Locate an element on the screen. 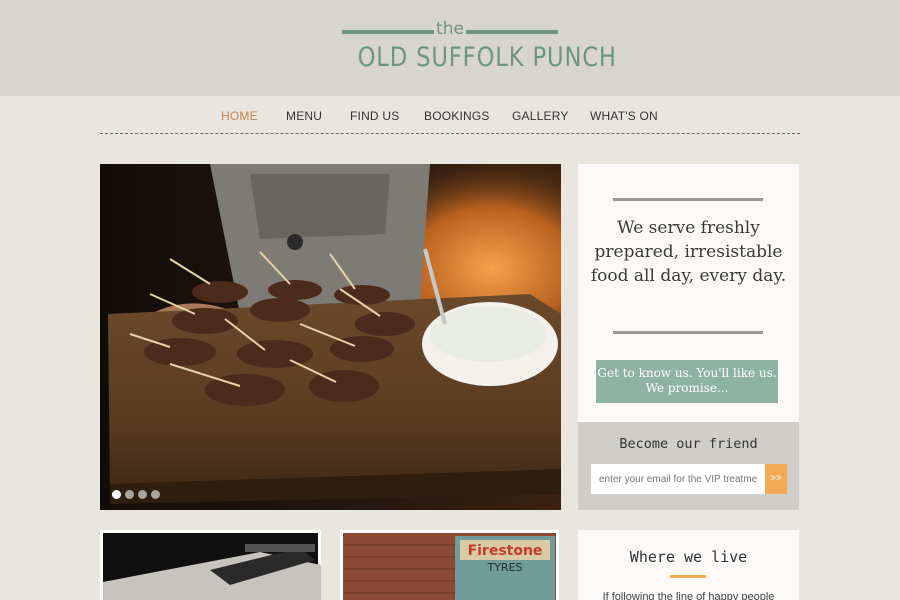 The height and width of the screenshot is (600, 900). thumbnail-image-firestone: Firestone TYRES is located at coordinates (449, 566).